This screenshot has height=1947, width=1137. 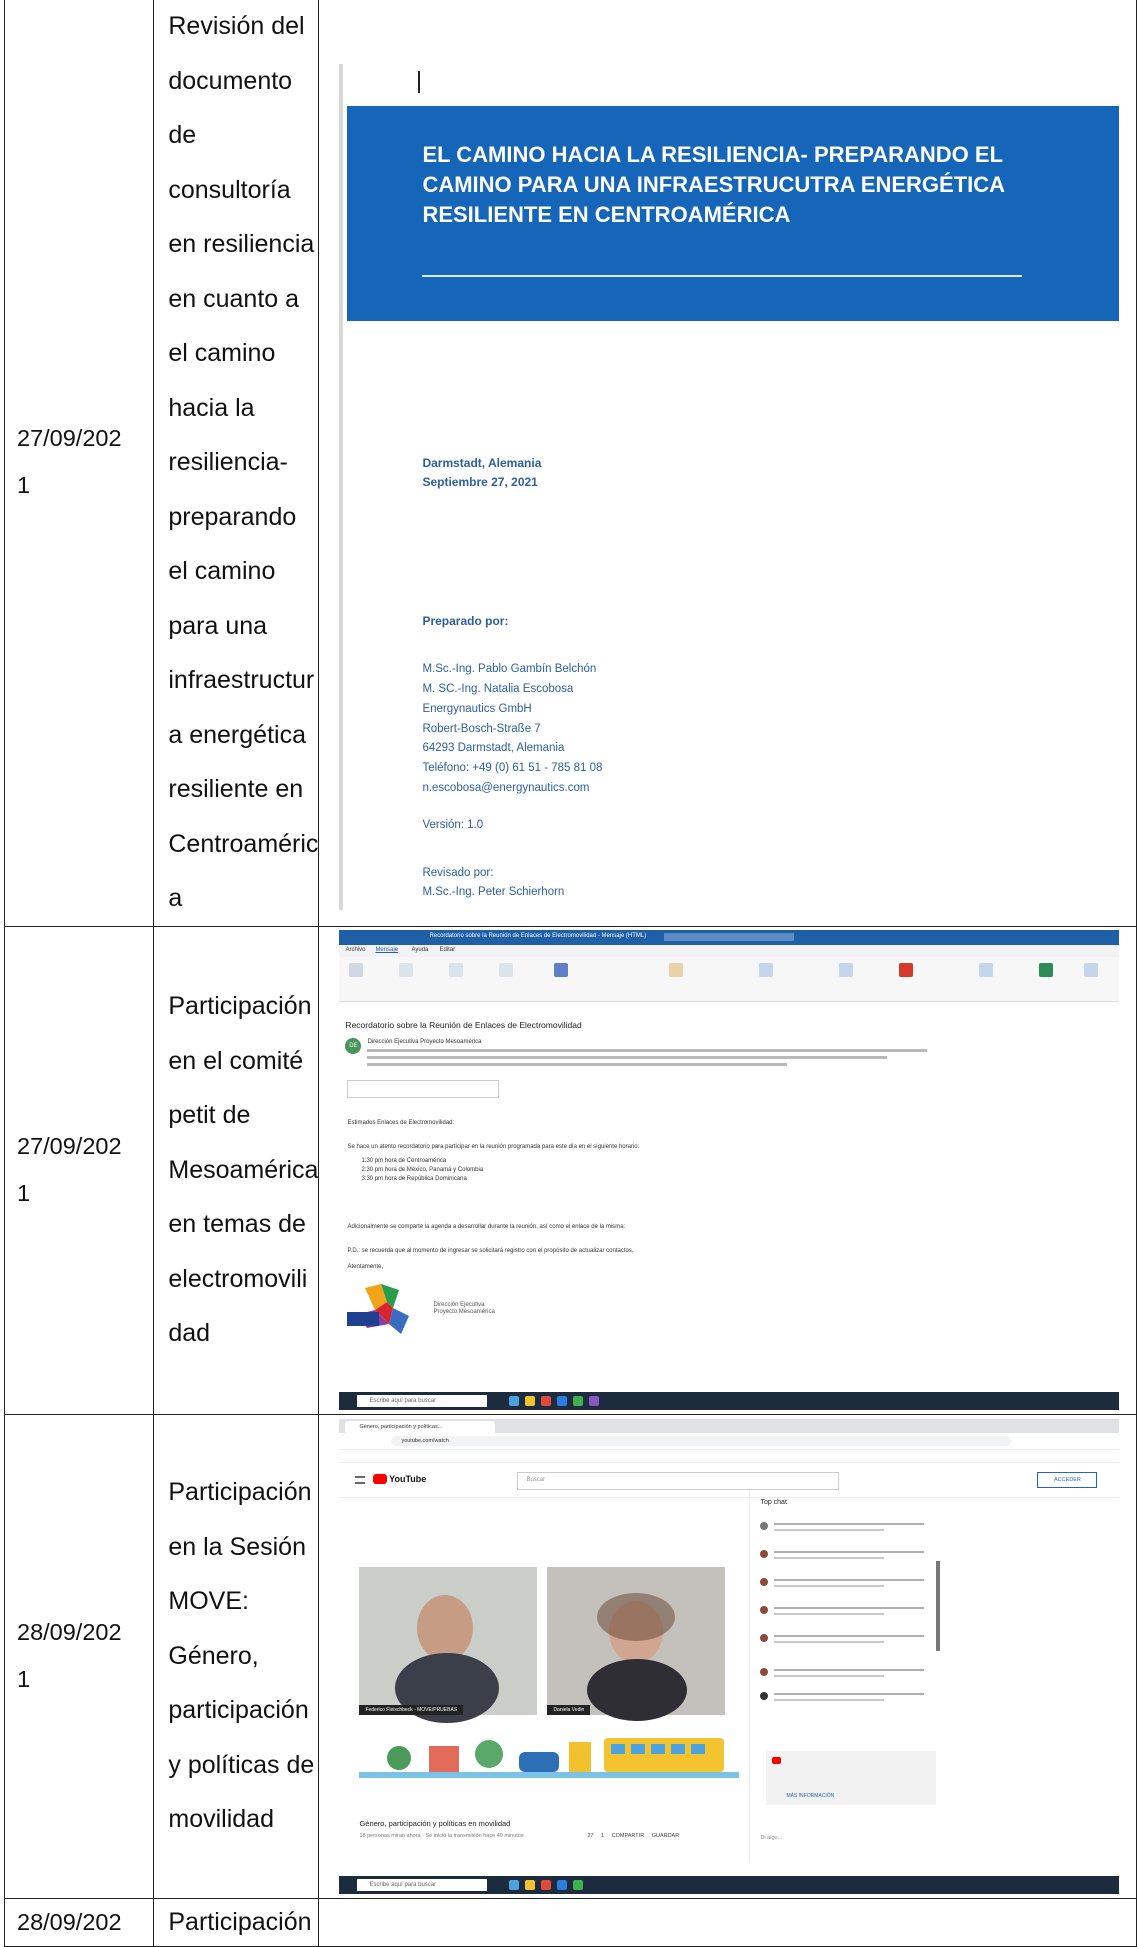 I want to click on speaker-name-bar: Daniela Vedin, so click(x=569, y=1709).